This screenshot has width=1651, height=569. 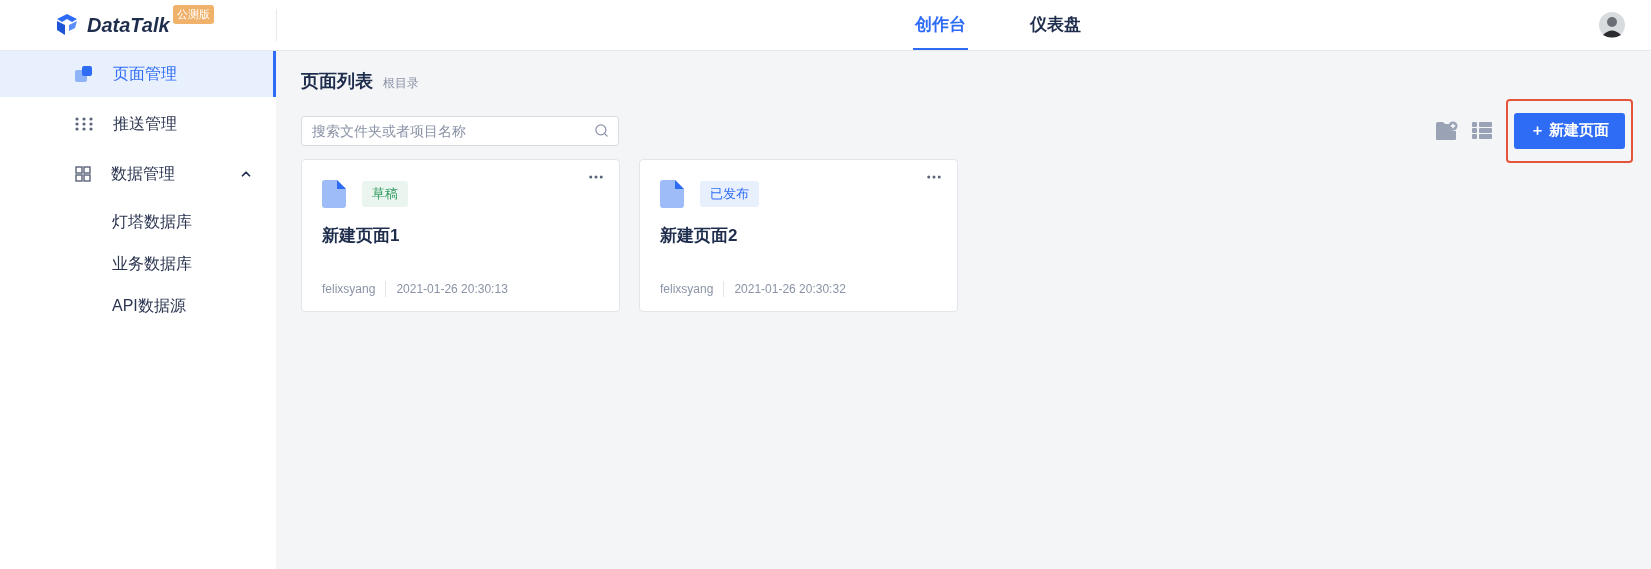 What do you see at coordinates (790, 289) in the screenshot?
I see `timestamp: 2021-01-26 20:30:32` at bounding box center [790, 289].